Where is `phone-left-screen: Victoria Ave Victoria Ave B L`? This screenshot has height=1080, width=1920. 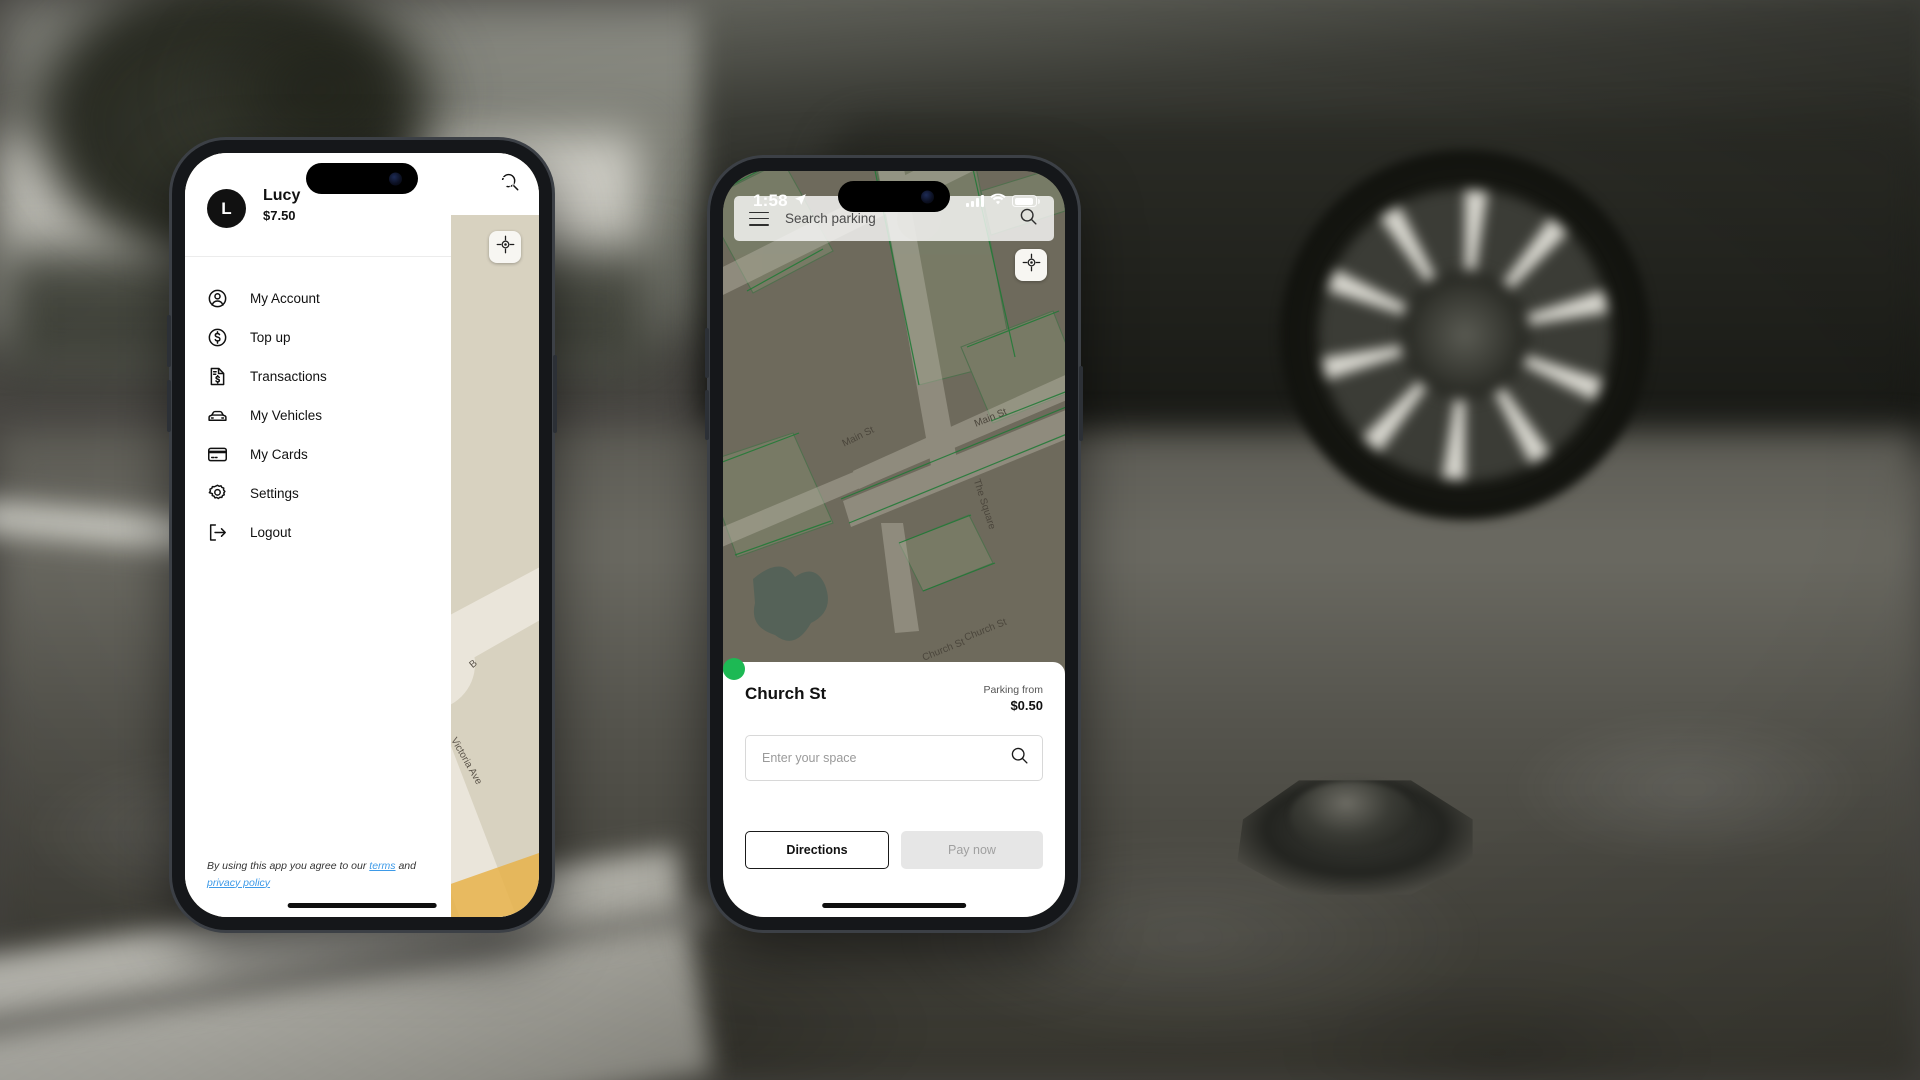
phone-left-screen: Victoria Ave Victoria Ave B L is located at coordinates (362, 535).